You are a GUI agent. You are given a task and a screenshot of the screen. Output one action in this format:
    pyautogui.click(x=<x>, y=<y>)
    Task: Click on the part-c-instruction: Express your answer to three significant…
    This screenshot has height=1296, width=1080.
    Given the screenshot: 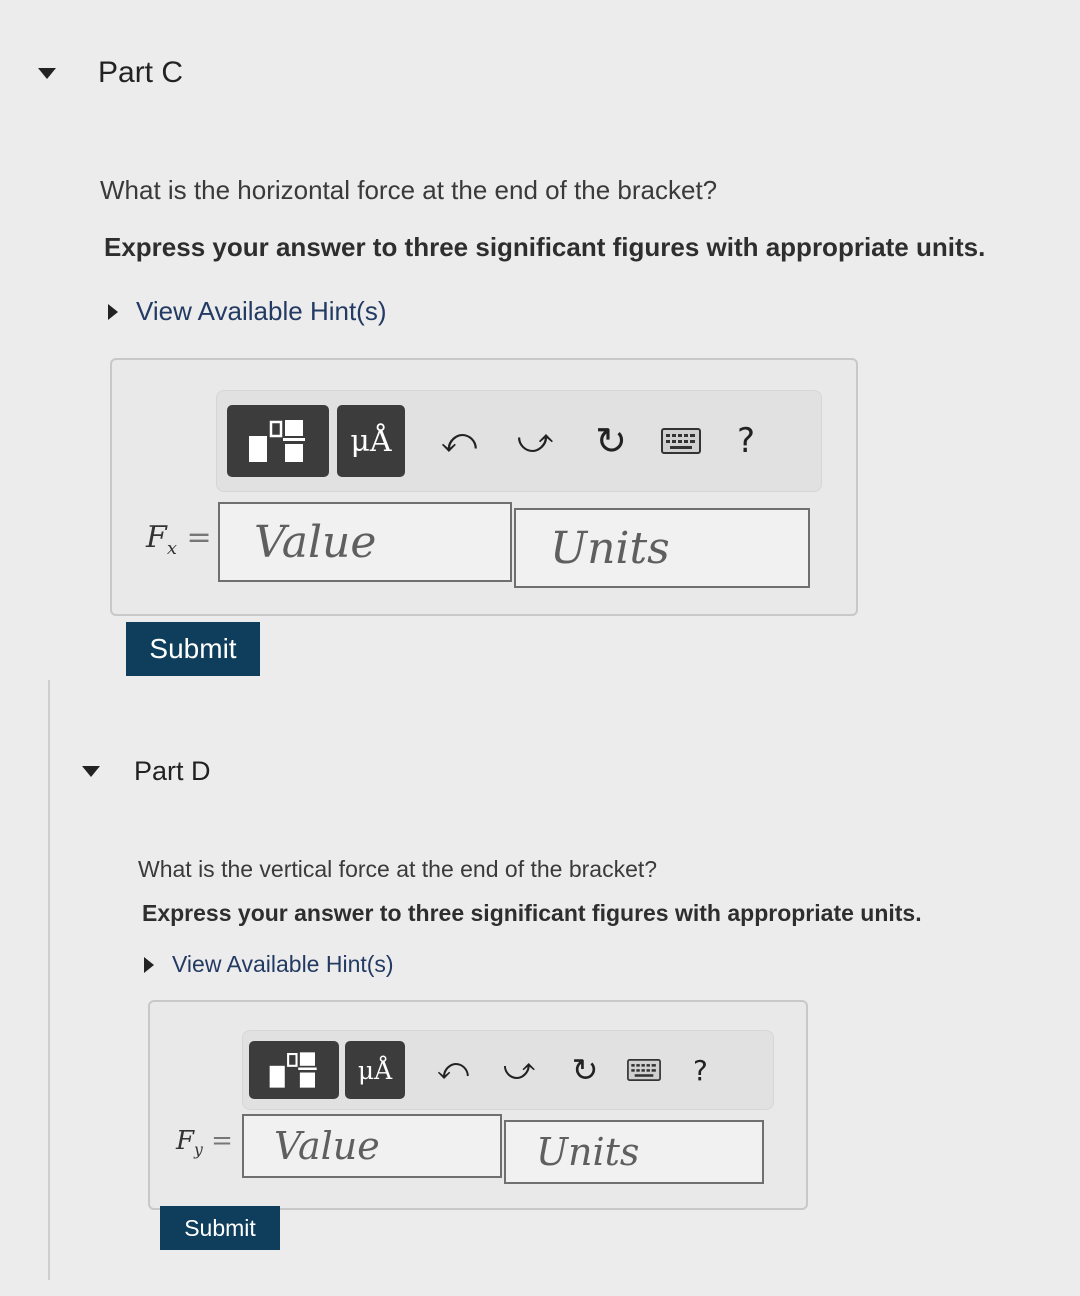 What is the action you would take?
    pyautogui.click(x=545, y=247)
    